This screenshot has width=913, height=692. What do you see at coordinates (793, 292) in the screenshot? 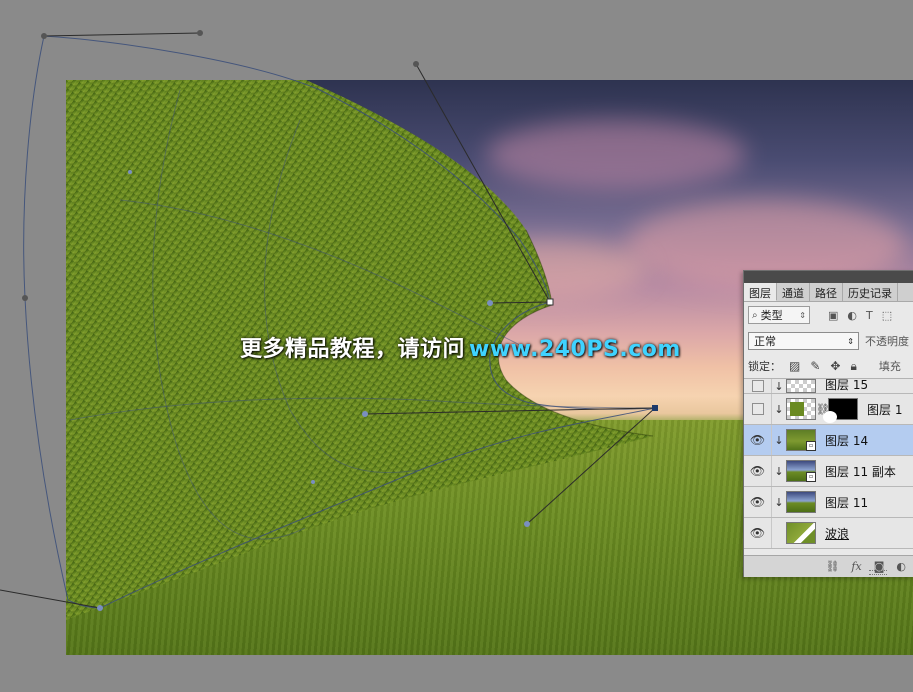
I see `tab-channels: 通道` at bounding box center [793, 292].